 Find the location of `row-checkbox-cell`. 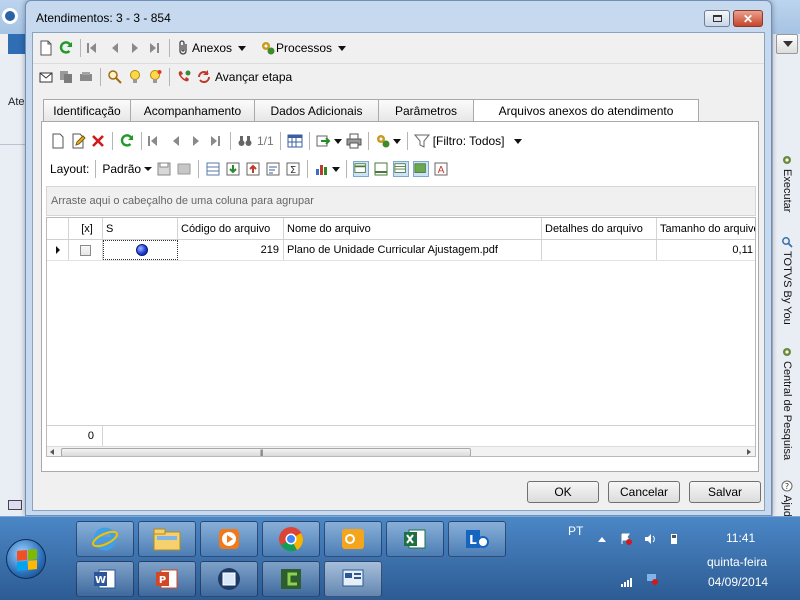

row-checkbox-cell is located at coordinates (86, 250).